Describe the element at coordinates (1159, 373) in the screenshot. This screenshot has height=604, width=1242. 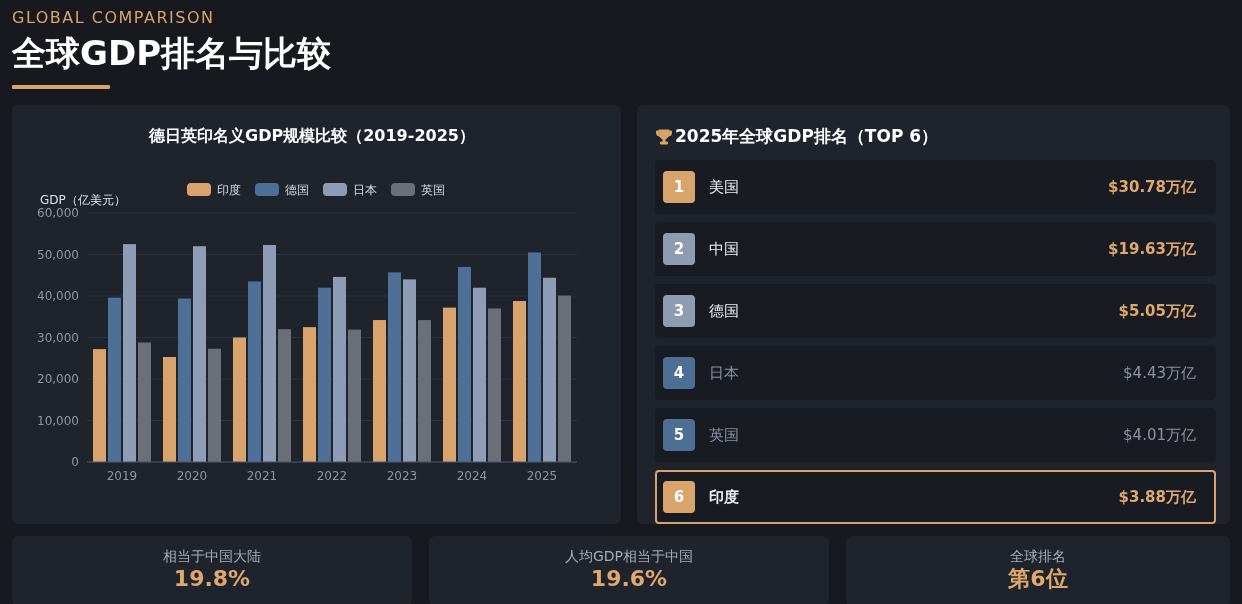
I see `gdp-value: $4.43万亿` at that location.